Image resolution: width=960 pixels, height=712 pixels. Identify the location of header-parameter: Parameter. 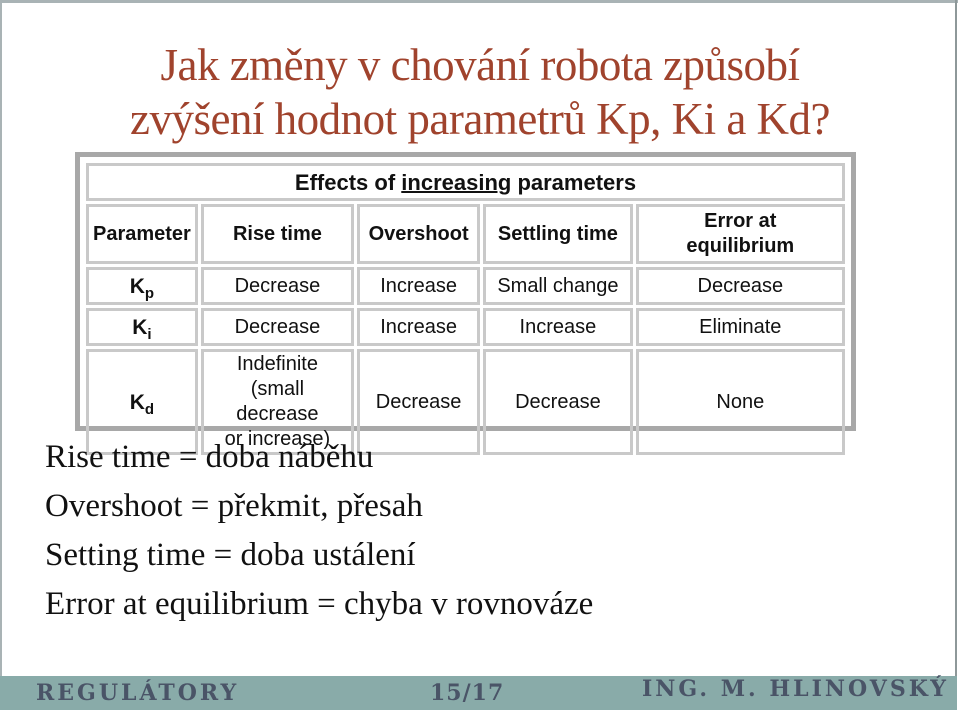
(142, 234).